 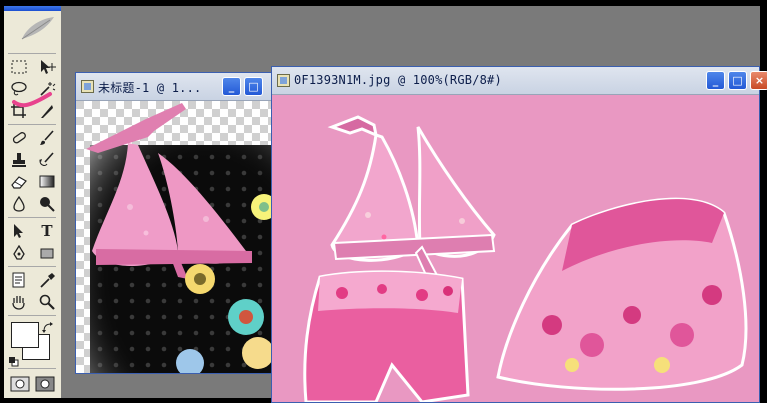 I want to click on healing-brush-icon, so click(x=19, y=138).